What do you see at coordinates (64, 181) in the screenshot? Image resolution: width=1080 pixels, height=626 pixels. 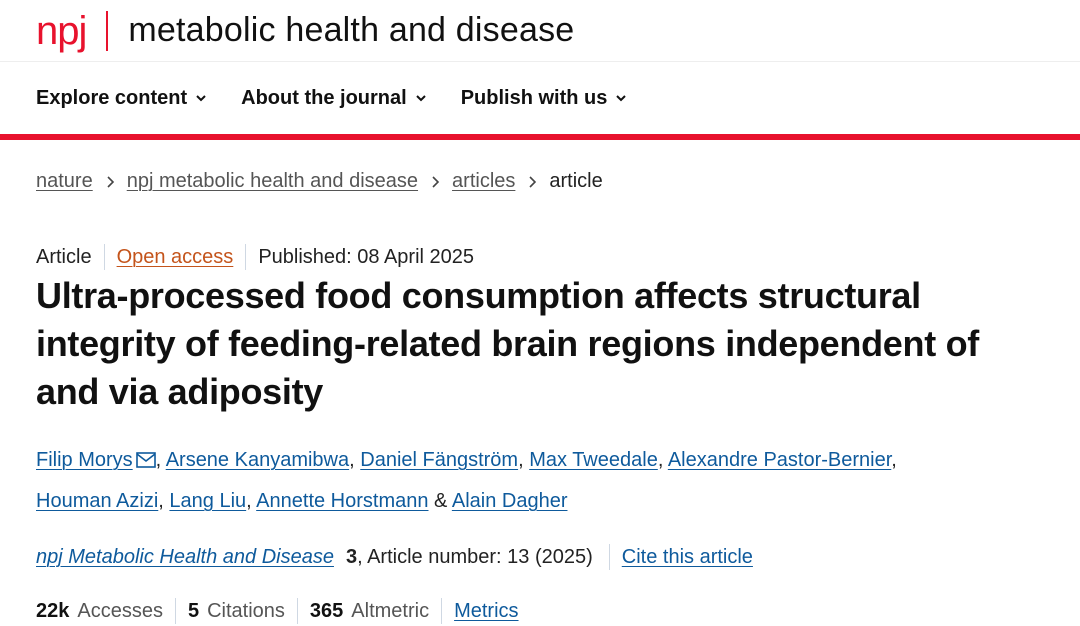 I see `breadcrumb-nature: nature` at bounding box center [64, 181].